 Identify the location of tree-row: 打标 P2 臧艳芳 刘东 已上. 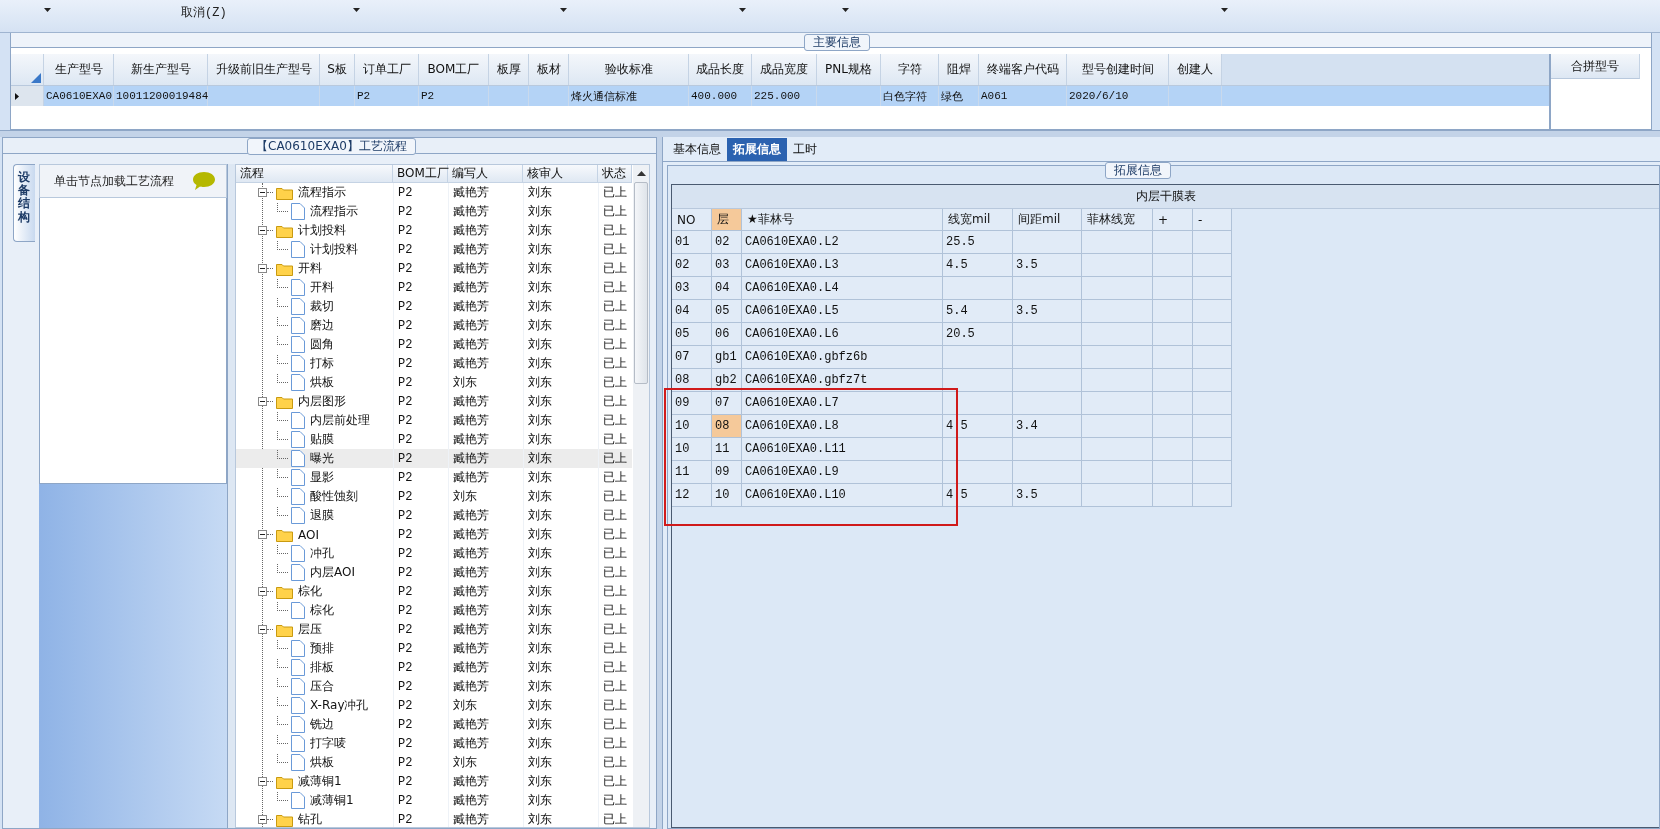
(434, 363).